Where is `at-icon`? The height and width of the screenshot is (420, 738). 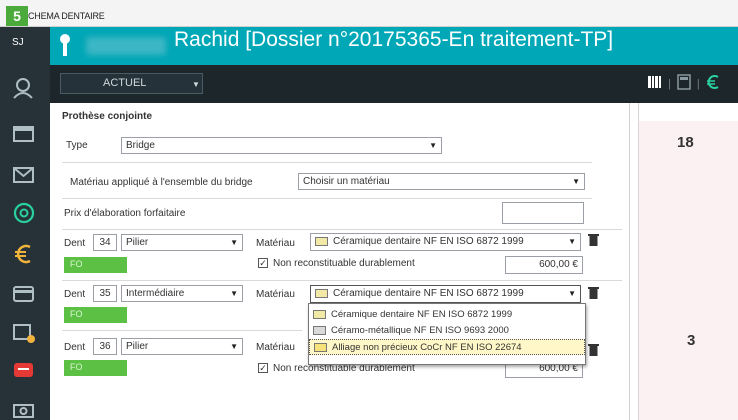
at-icon is located at coordinates (24, 213).